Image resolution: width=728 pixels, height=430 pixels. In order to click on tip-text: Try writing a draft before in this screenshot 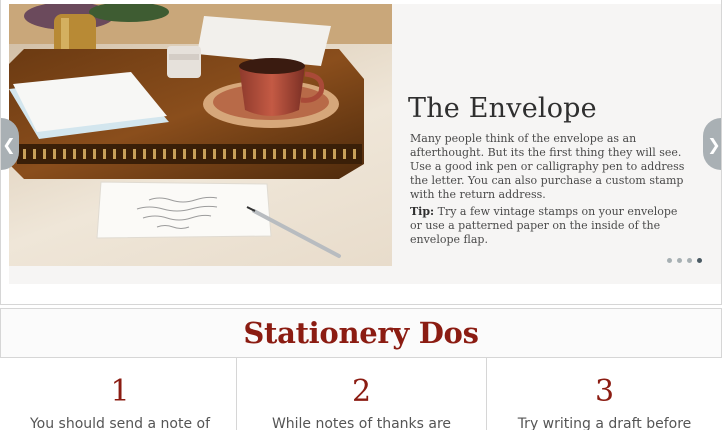, I will do `click(604, 423)`.